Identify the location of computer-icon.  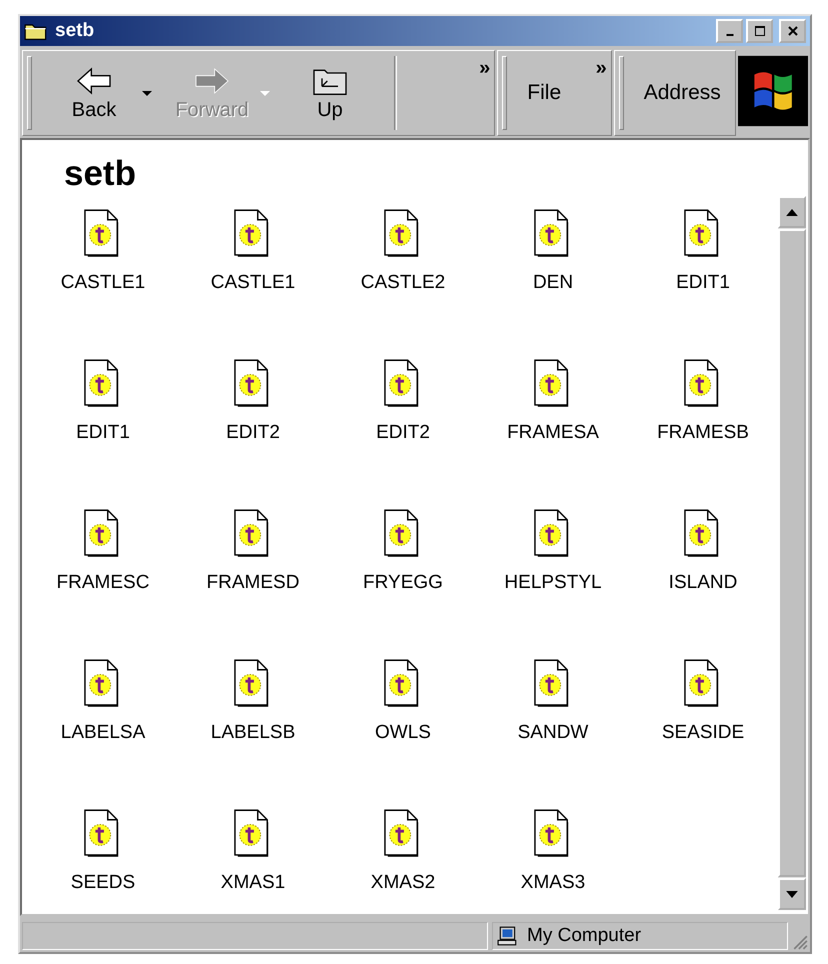
(508, 936).